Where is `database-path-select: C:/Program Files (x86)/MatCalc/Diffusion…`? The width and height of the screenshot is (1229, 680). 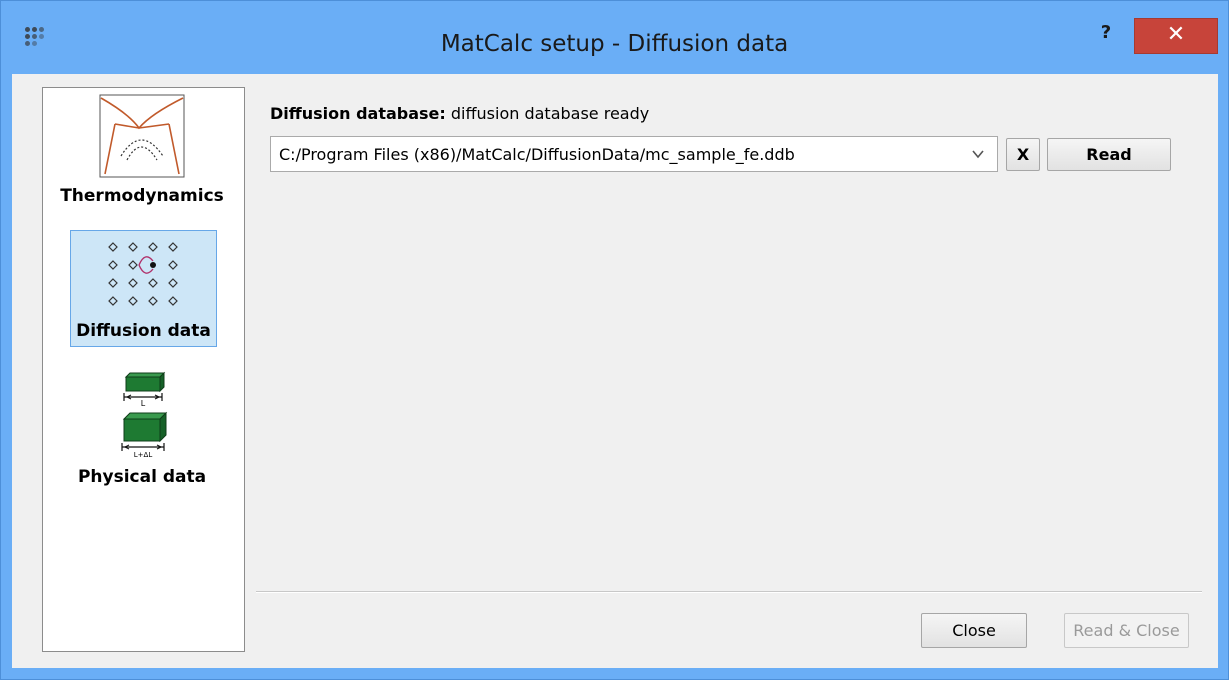 database-path-select: C:/Program Files (x86)/MatCalc/Diffusion… is located at coordinates (634, 154).